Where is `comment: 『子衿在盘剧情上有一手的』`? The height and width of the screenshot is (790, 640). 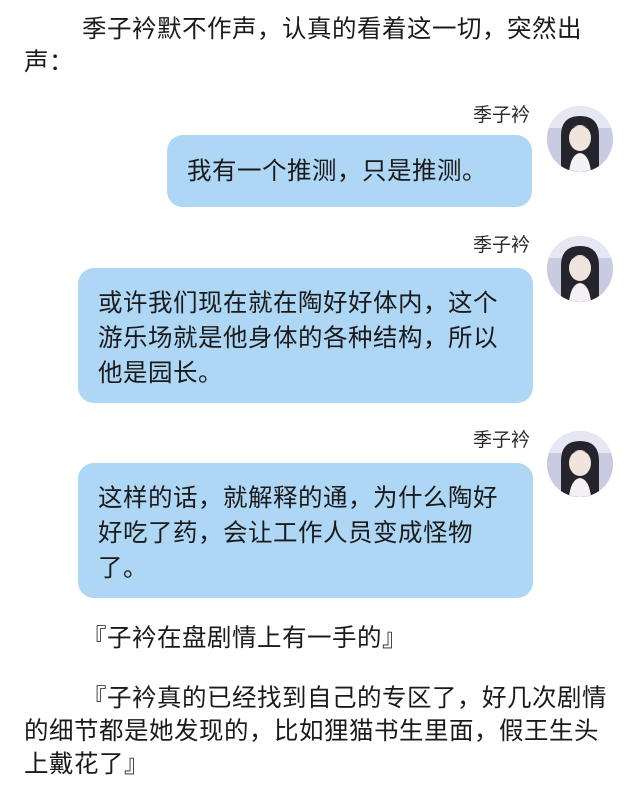
comment: 『子衿在盘剧情上有一手的』 is located at coordinates (244, 637).